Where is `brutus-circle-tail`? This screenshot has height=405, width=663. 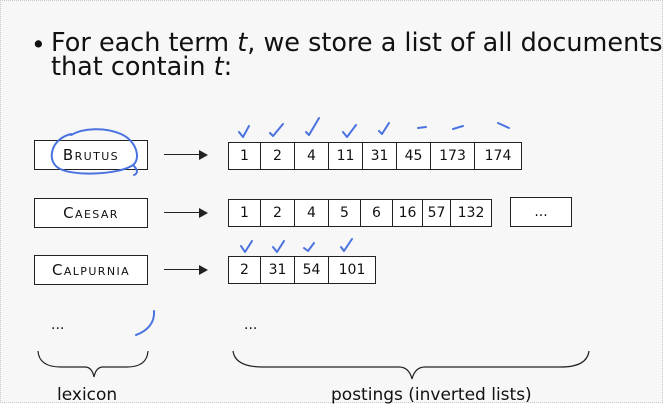
brutus-circle-tail is located at coordinates (135, 170).